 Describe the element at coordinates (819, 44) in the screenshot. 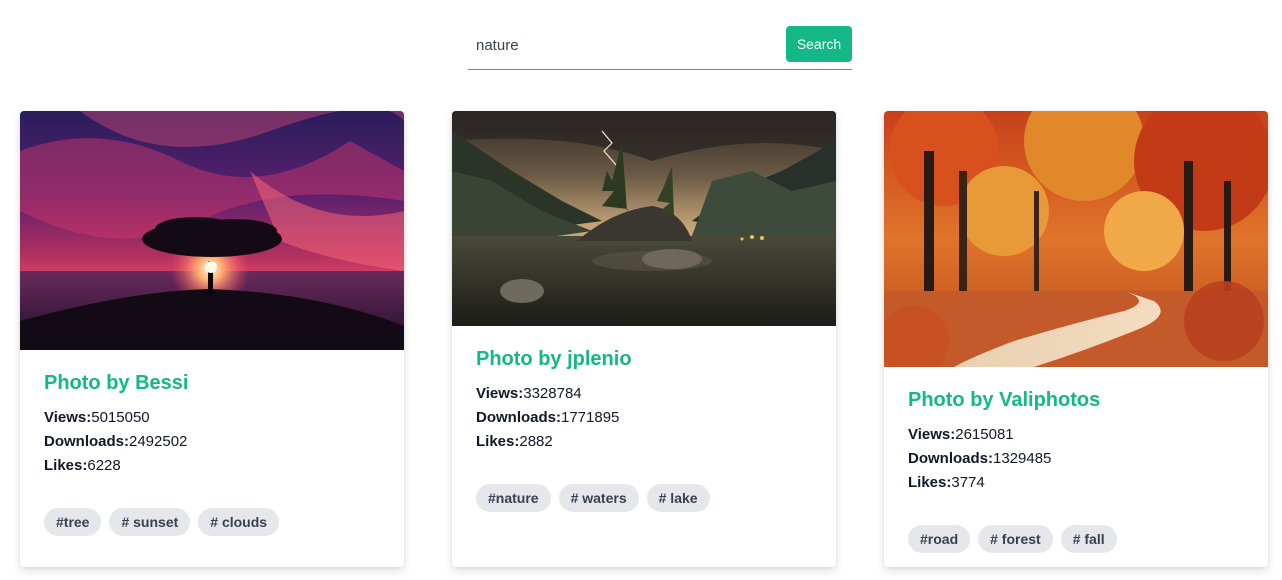

I see `search-button: Search` at that location.